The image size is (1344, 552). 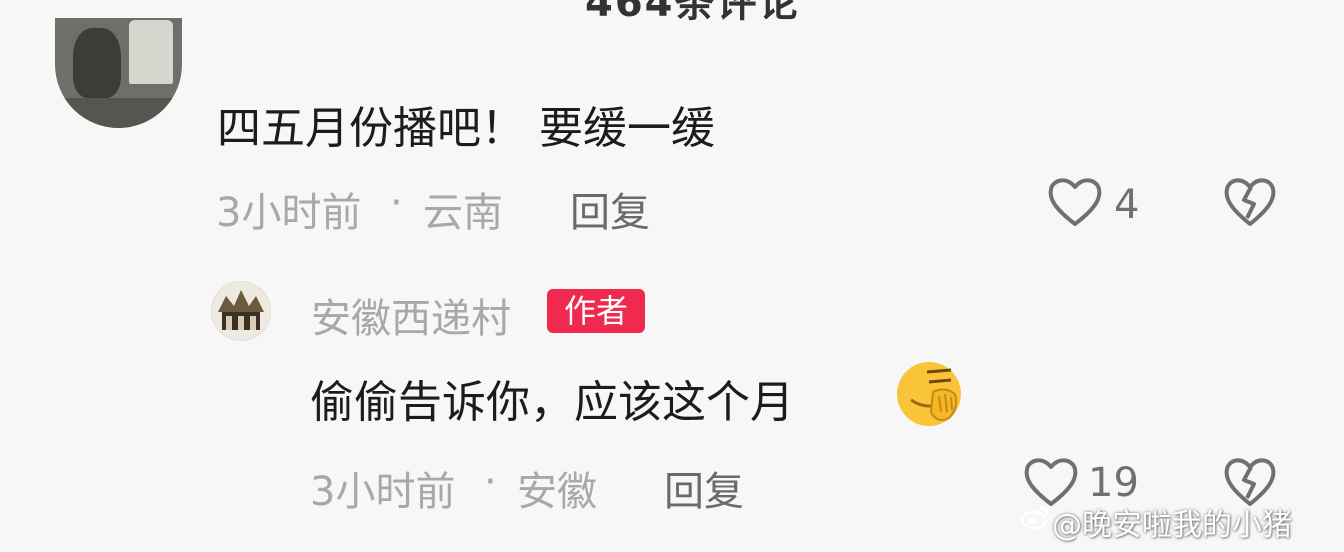 I want to click on dislike-heart-icon, so click(x=1250, y=201).